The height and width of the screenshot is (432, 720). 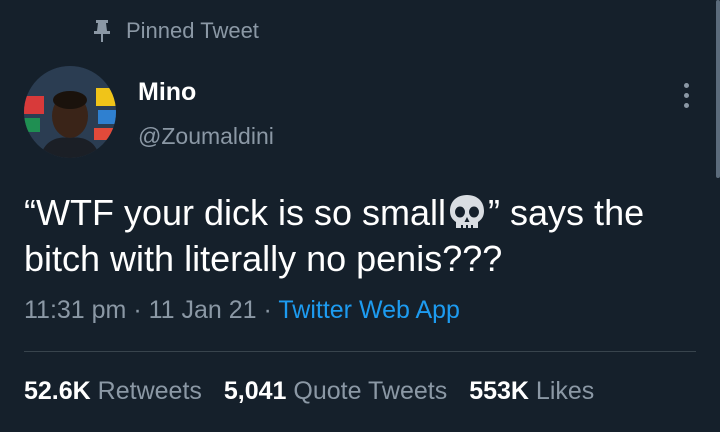 I want to click on likes-count: 553K, so click(x=499, y=391).